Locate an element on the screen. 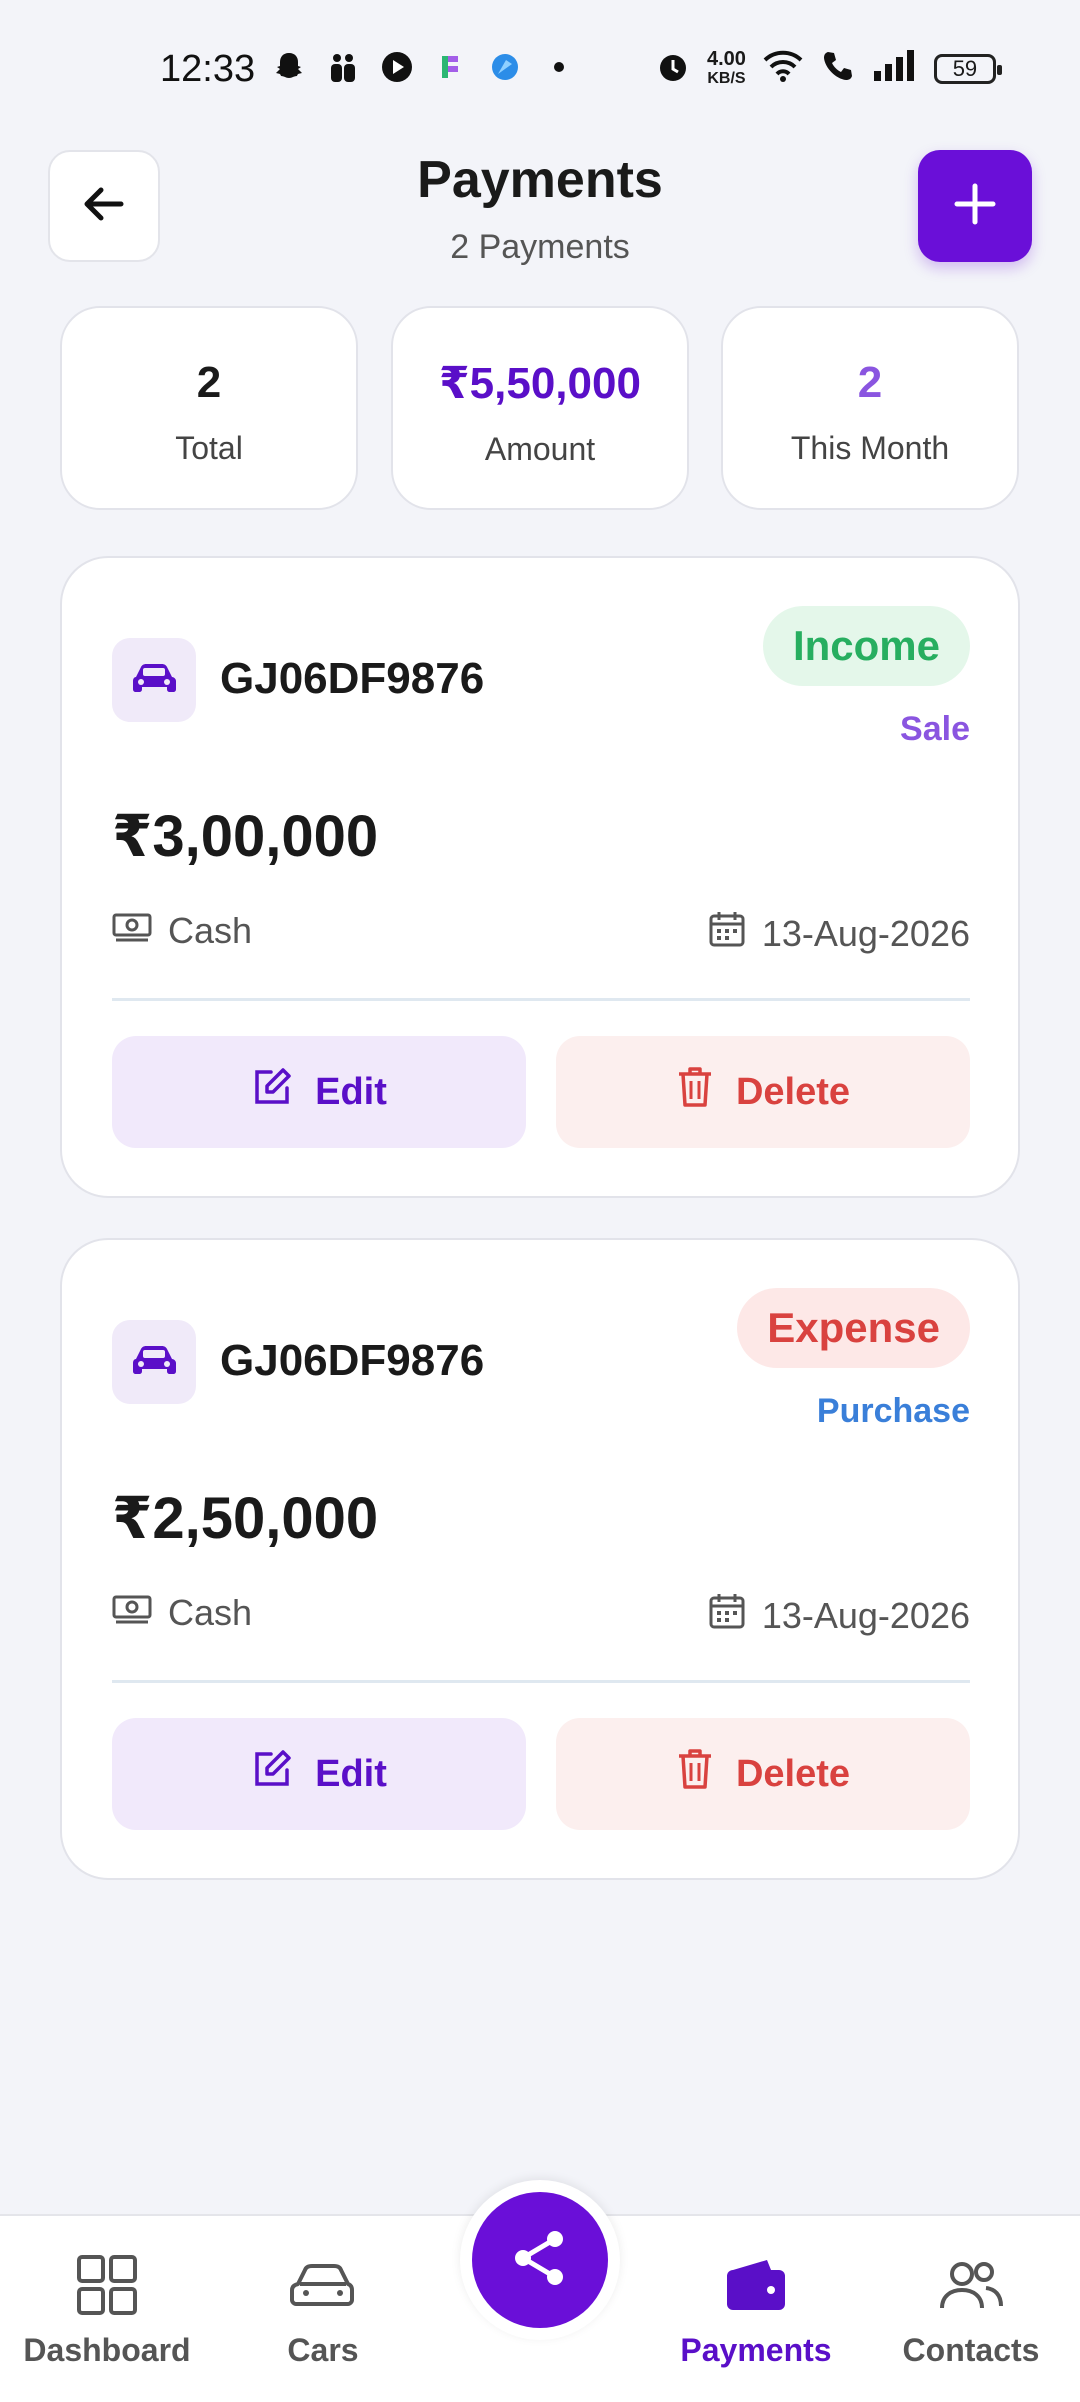 Image resolution: width=1080 pixels, height=2402 pixels. nav-item-cars: Cars is located at coordinates (323, 2309).